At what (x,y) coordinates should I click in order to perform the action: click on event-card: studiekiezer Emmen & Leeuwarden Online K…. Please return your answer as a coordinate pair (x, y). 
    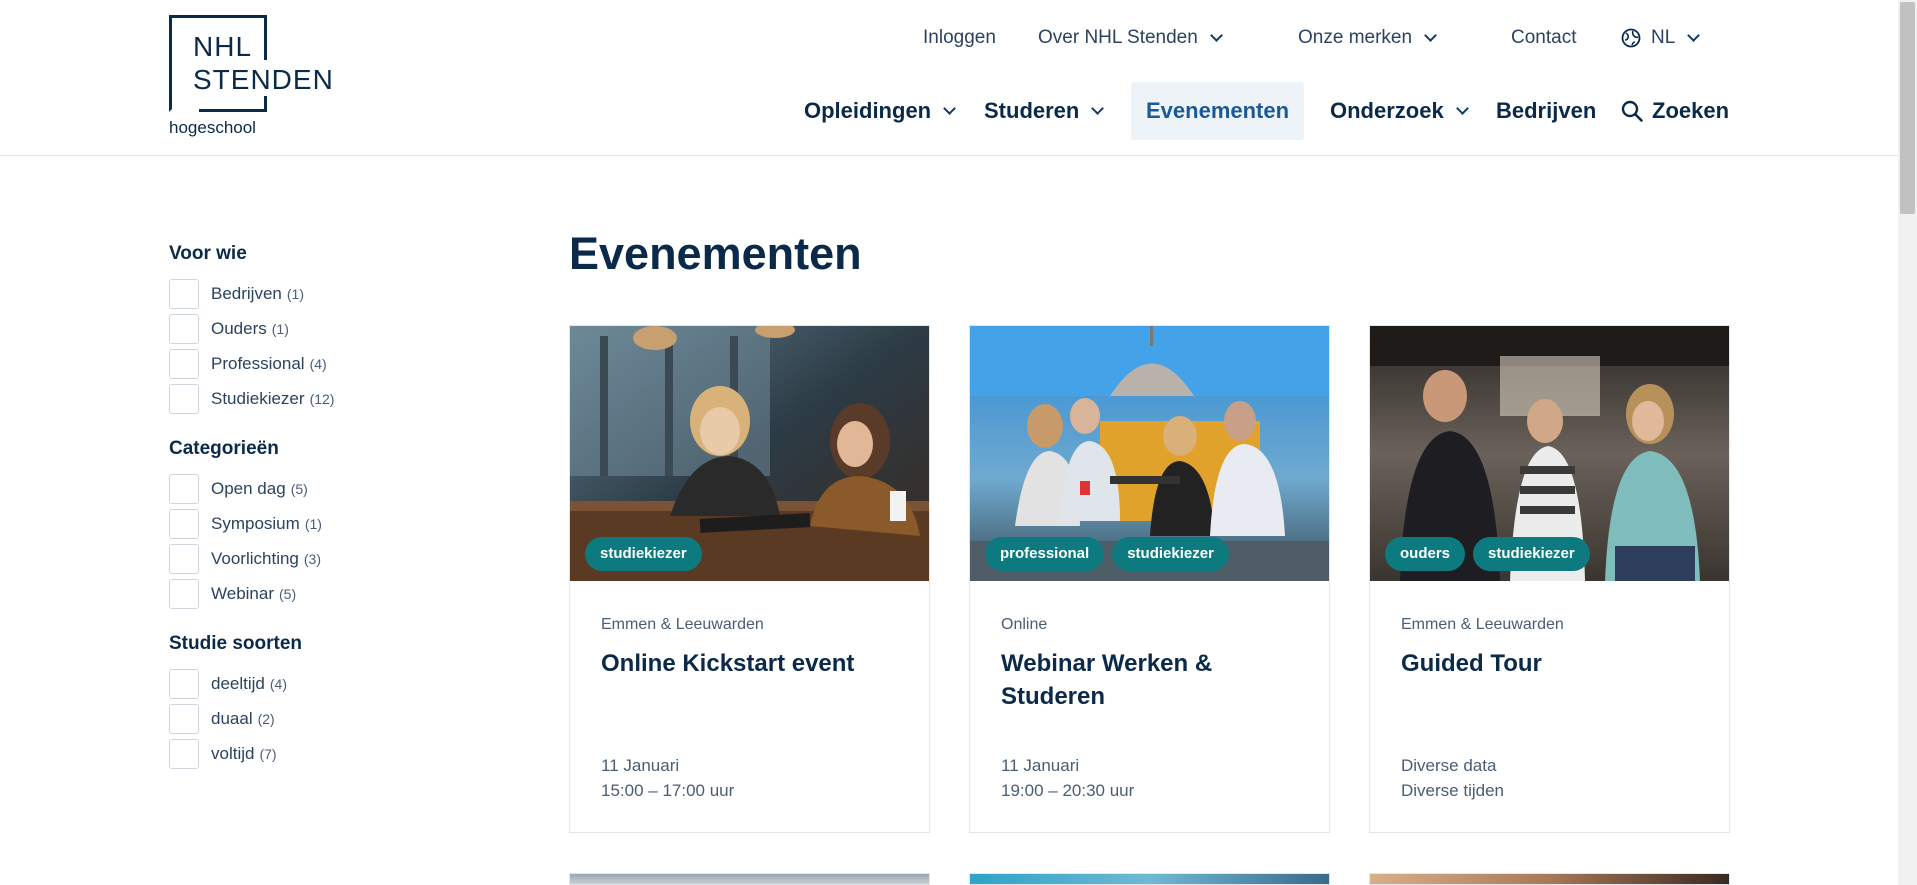
    Looking at the image, I should click on (749, 579).